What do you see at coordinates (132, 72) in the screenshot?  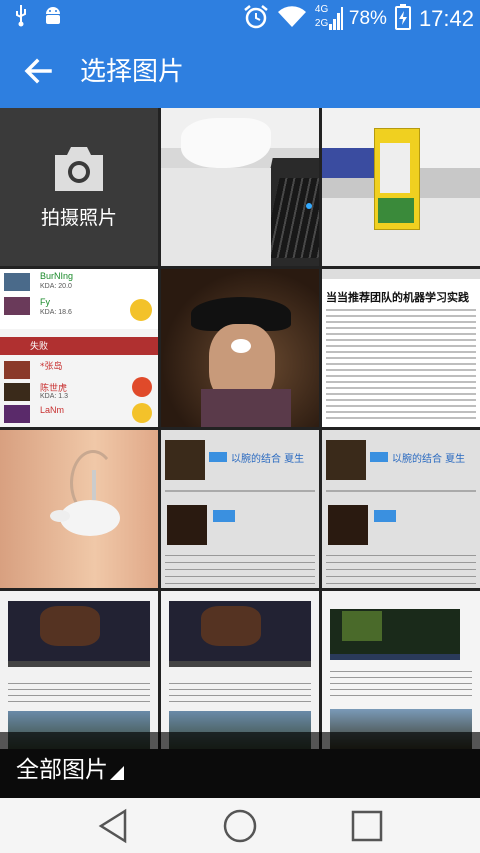 I see `page-title: 选择图片` at bounding box center [132, 72].